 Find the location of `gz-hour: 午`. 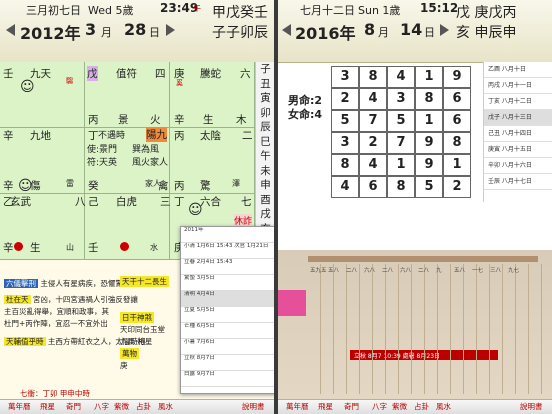

gz-hour: 午 is located at coordinates (197, 8).